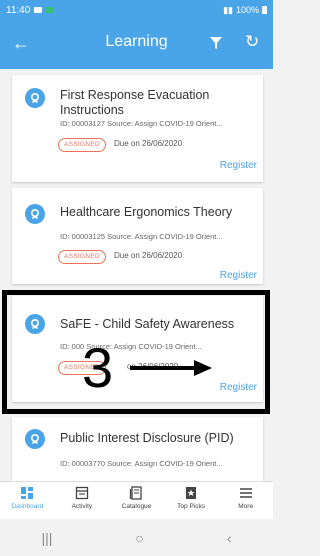 The height and width of the screenshot is (556, 320). What do you see at coordinates (50, 10) in the screenshot?
I see `app-notification-icon` at bounding box center [50, 10].